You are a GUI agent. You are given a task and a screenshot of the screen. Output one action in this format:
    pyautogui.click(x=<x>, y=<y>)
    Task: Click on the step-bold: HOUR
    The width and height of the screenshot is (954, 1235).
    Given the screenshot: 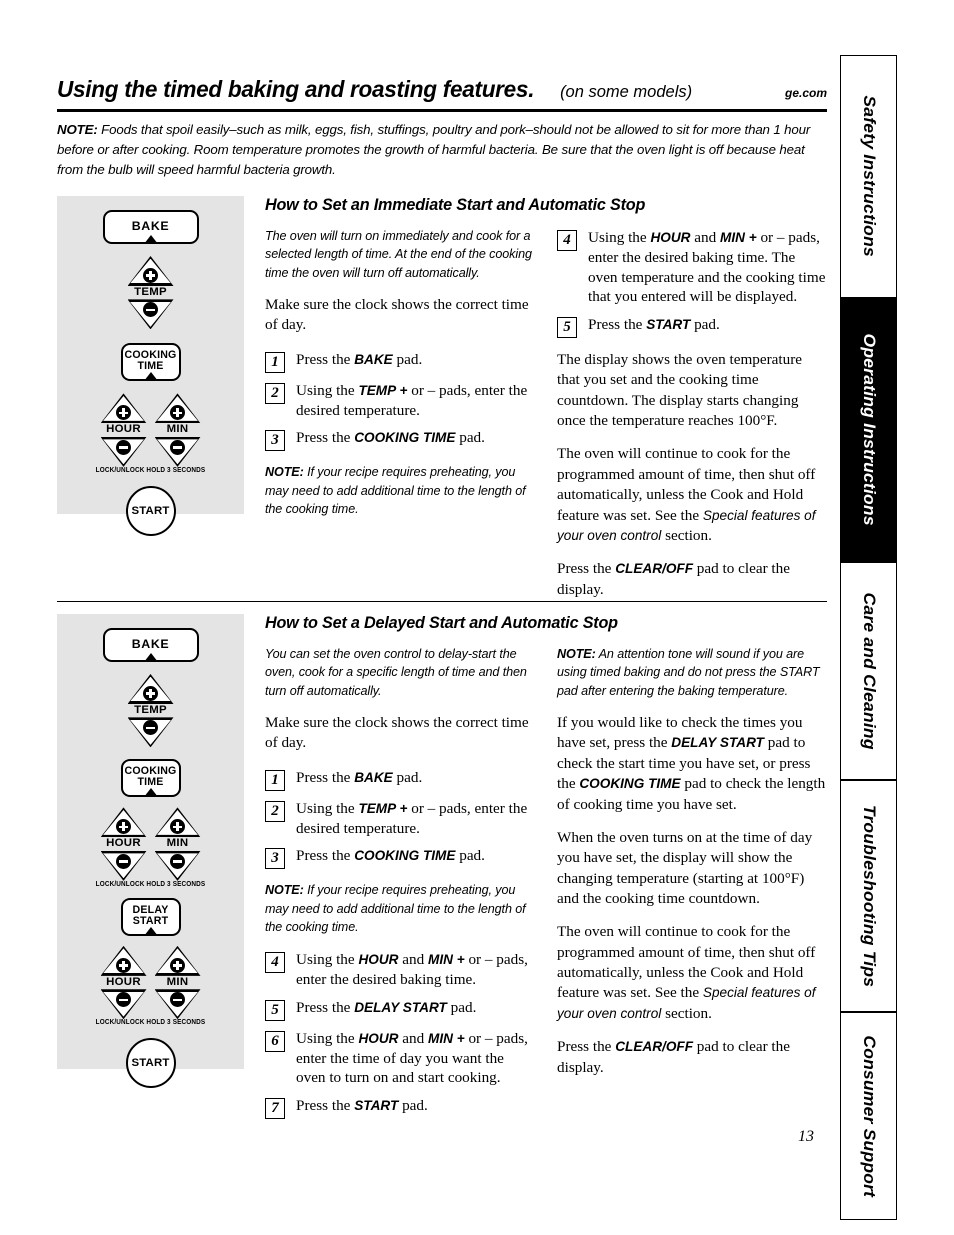 What is the action you would take?
    pyautogui.click(x=378, y=1038)
    